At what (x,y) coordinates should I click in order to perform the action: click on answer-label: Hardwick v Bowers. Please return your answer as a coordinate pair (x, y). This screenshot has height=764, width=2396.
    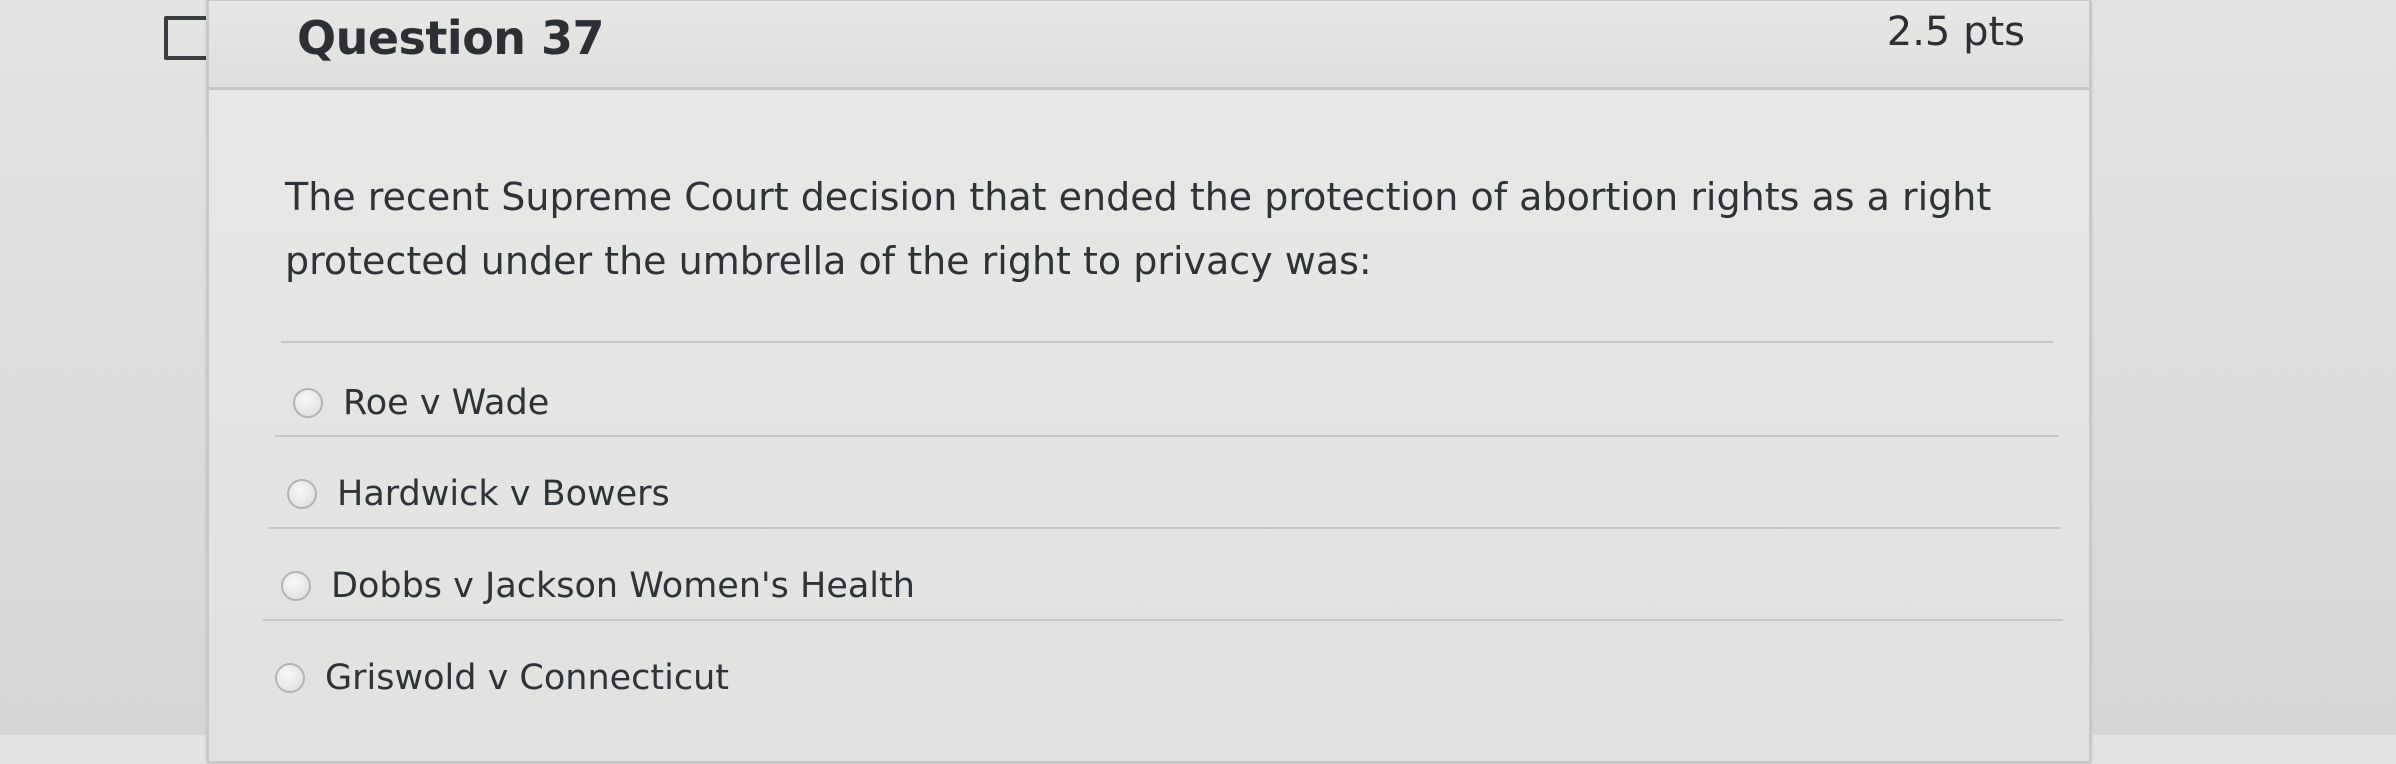
    Looking at the image, I should click on (503, 494).